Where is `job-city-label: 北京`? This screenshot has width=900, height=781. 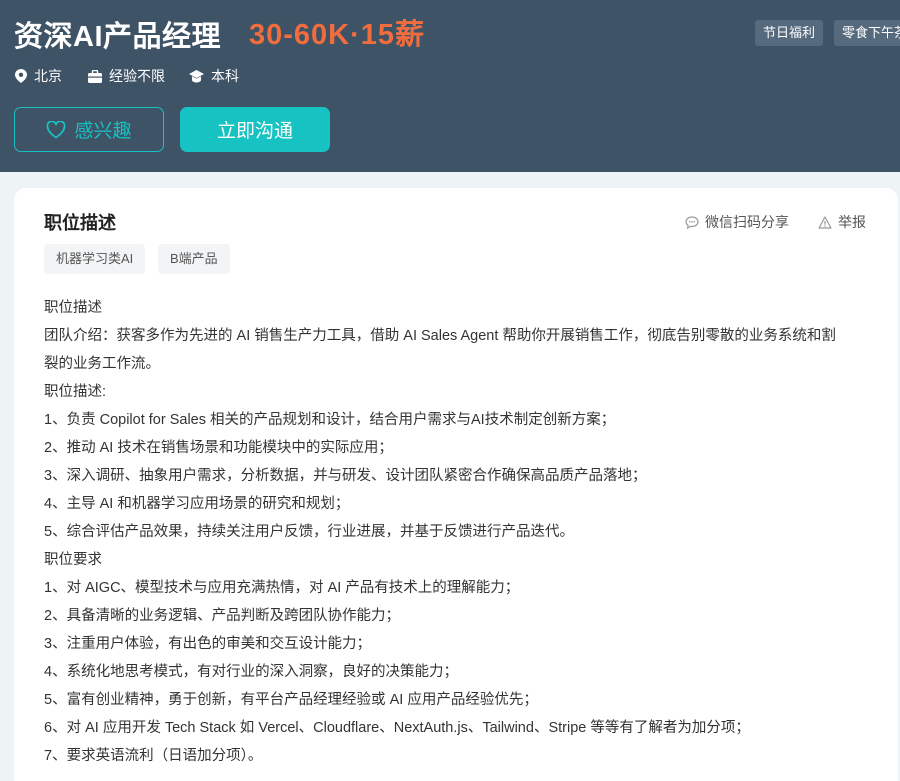 job-city-label: 北京 is located at coordinates (48, 76).